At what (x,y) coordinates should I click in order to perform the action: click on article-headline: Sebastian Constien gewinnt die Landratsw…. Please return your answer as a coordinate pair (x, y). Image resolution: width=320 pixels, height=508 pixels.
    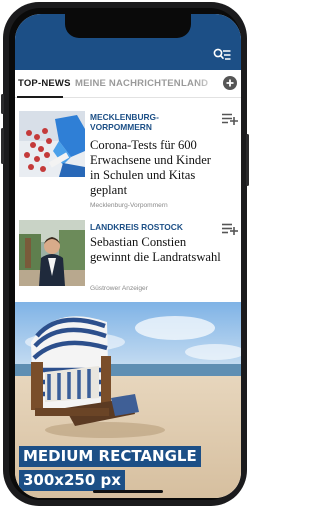
    Looking at the image, I should click on (156, 250).